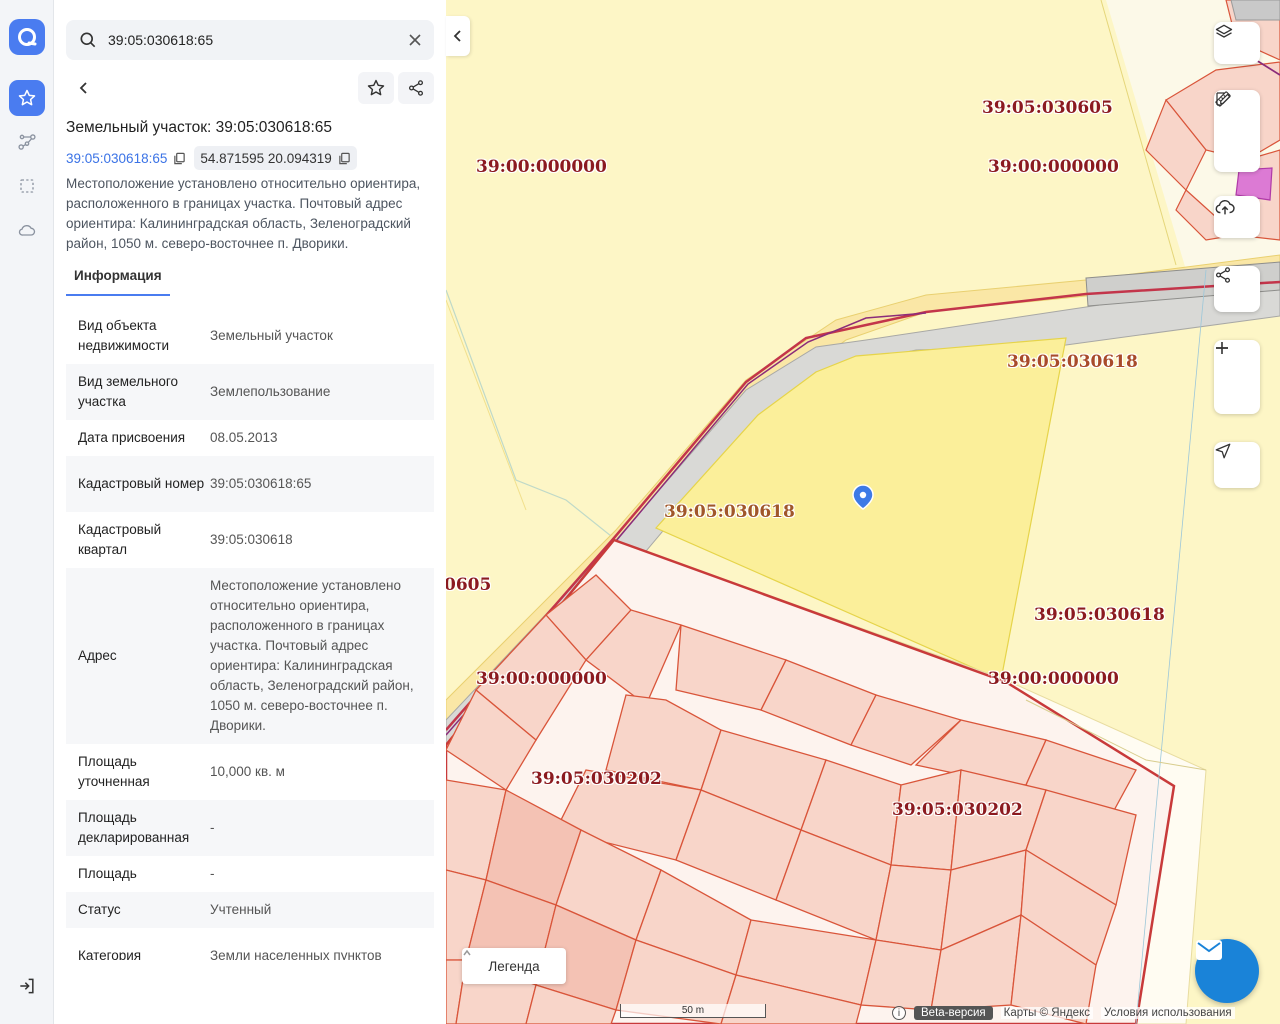  I want to click on table-row: Вид земельного участка Землепользование, so click(250, 392).